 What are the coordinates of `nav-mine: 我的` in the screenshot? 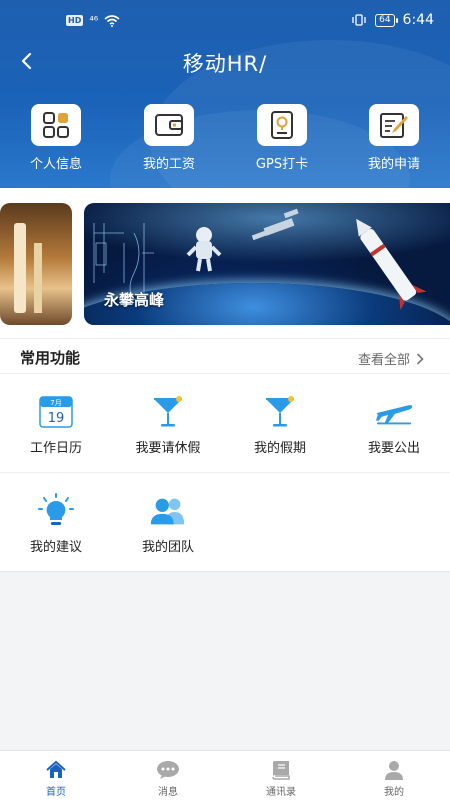 It's located at (394, 778).